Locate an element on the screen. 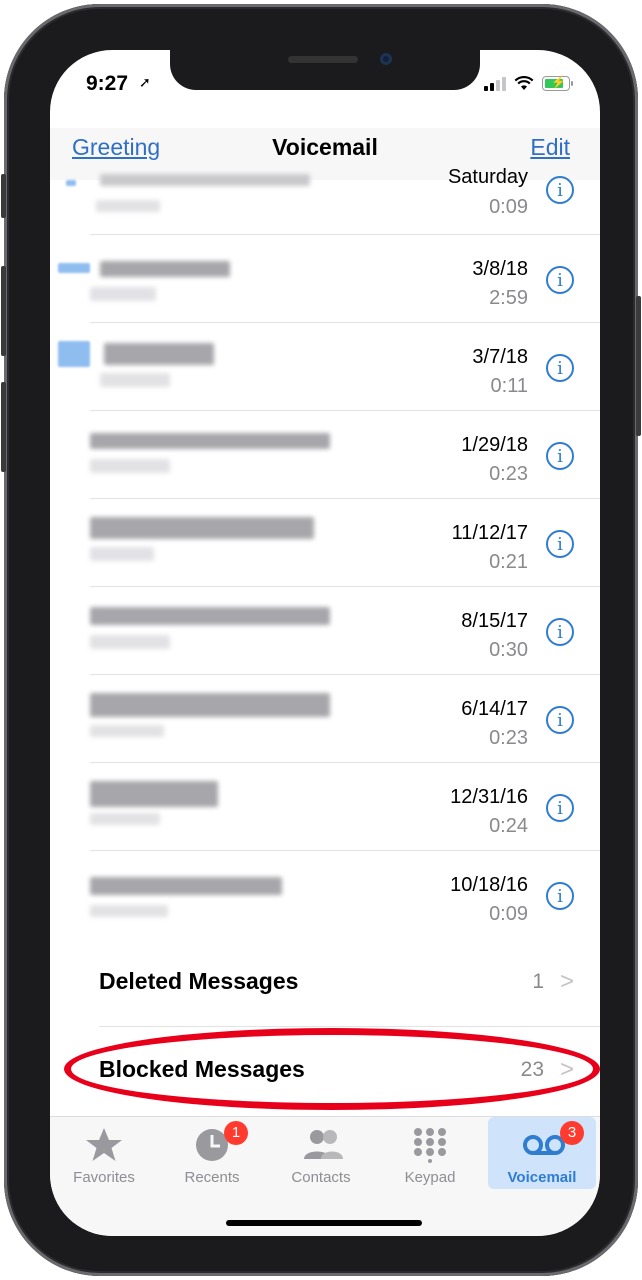  volume-up-button is located at coordinates (3, 311).